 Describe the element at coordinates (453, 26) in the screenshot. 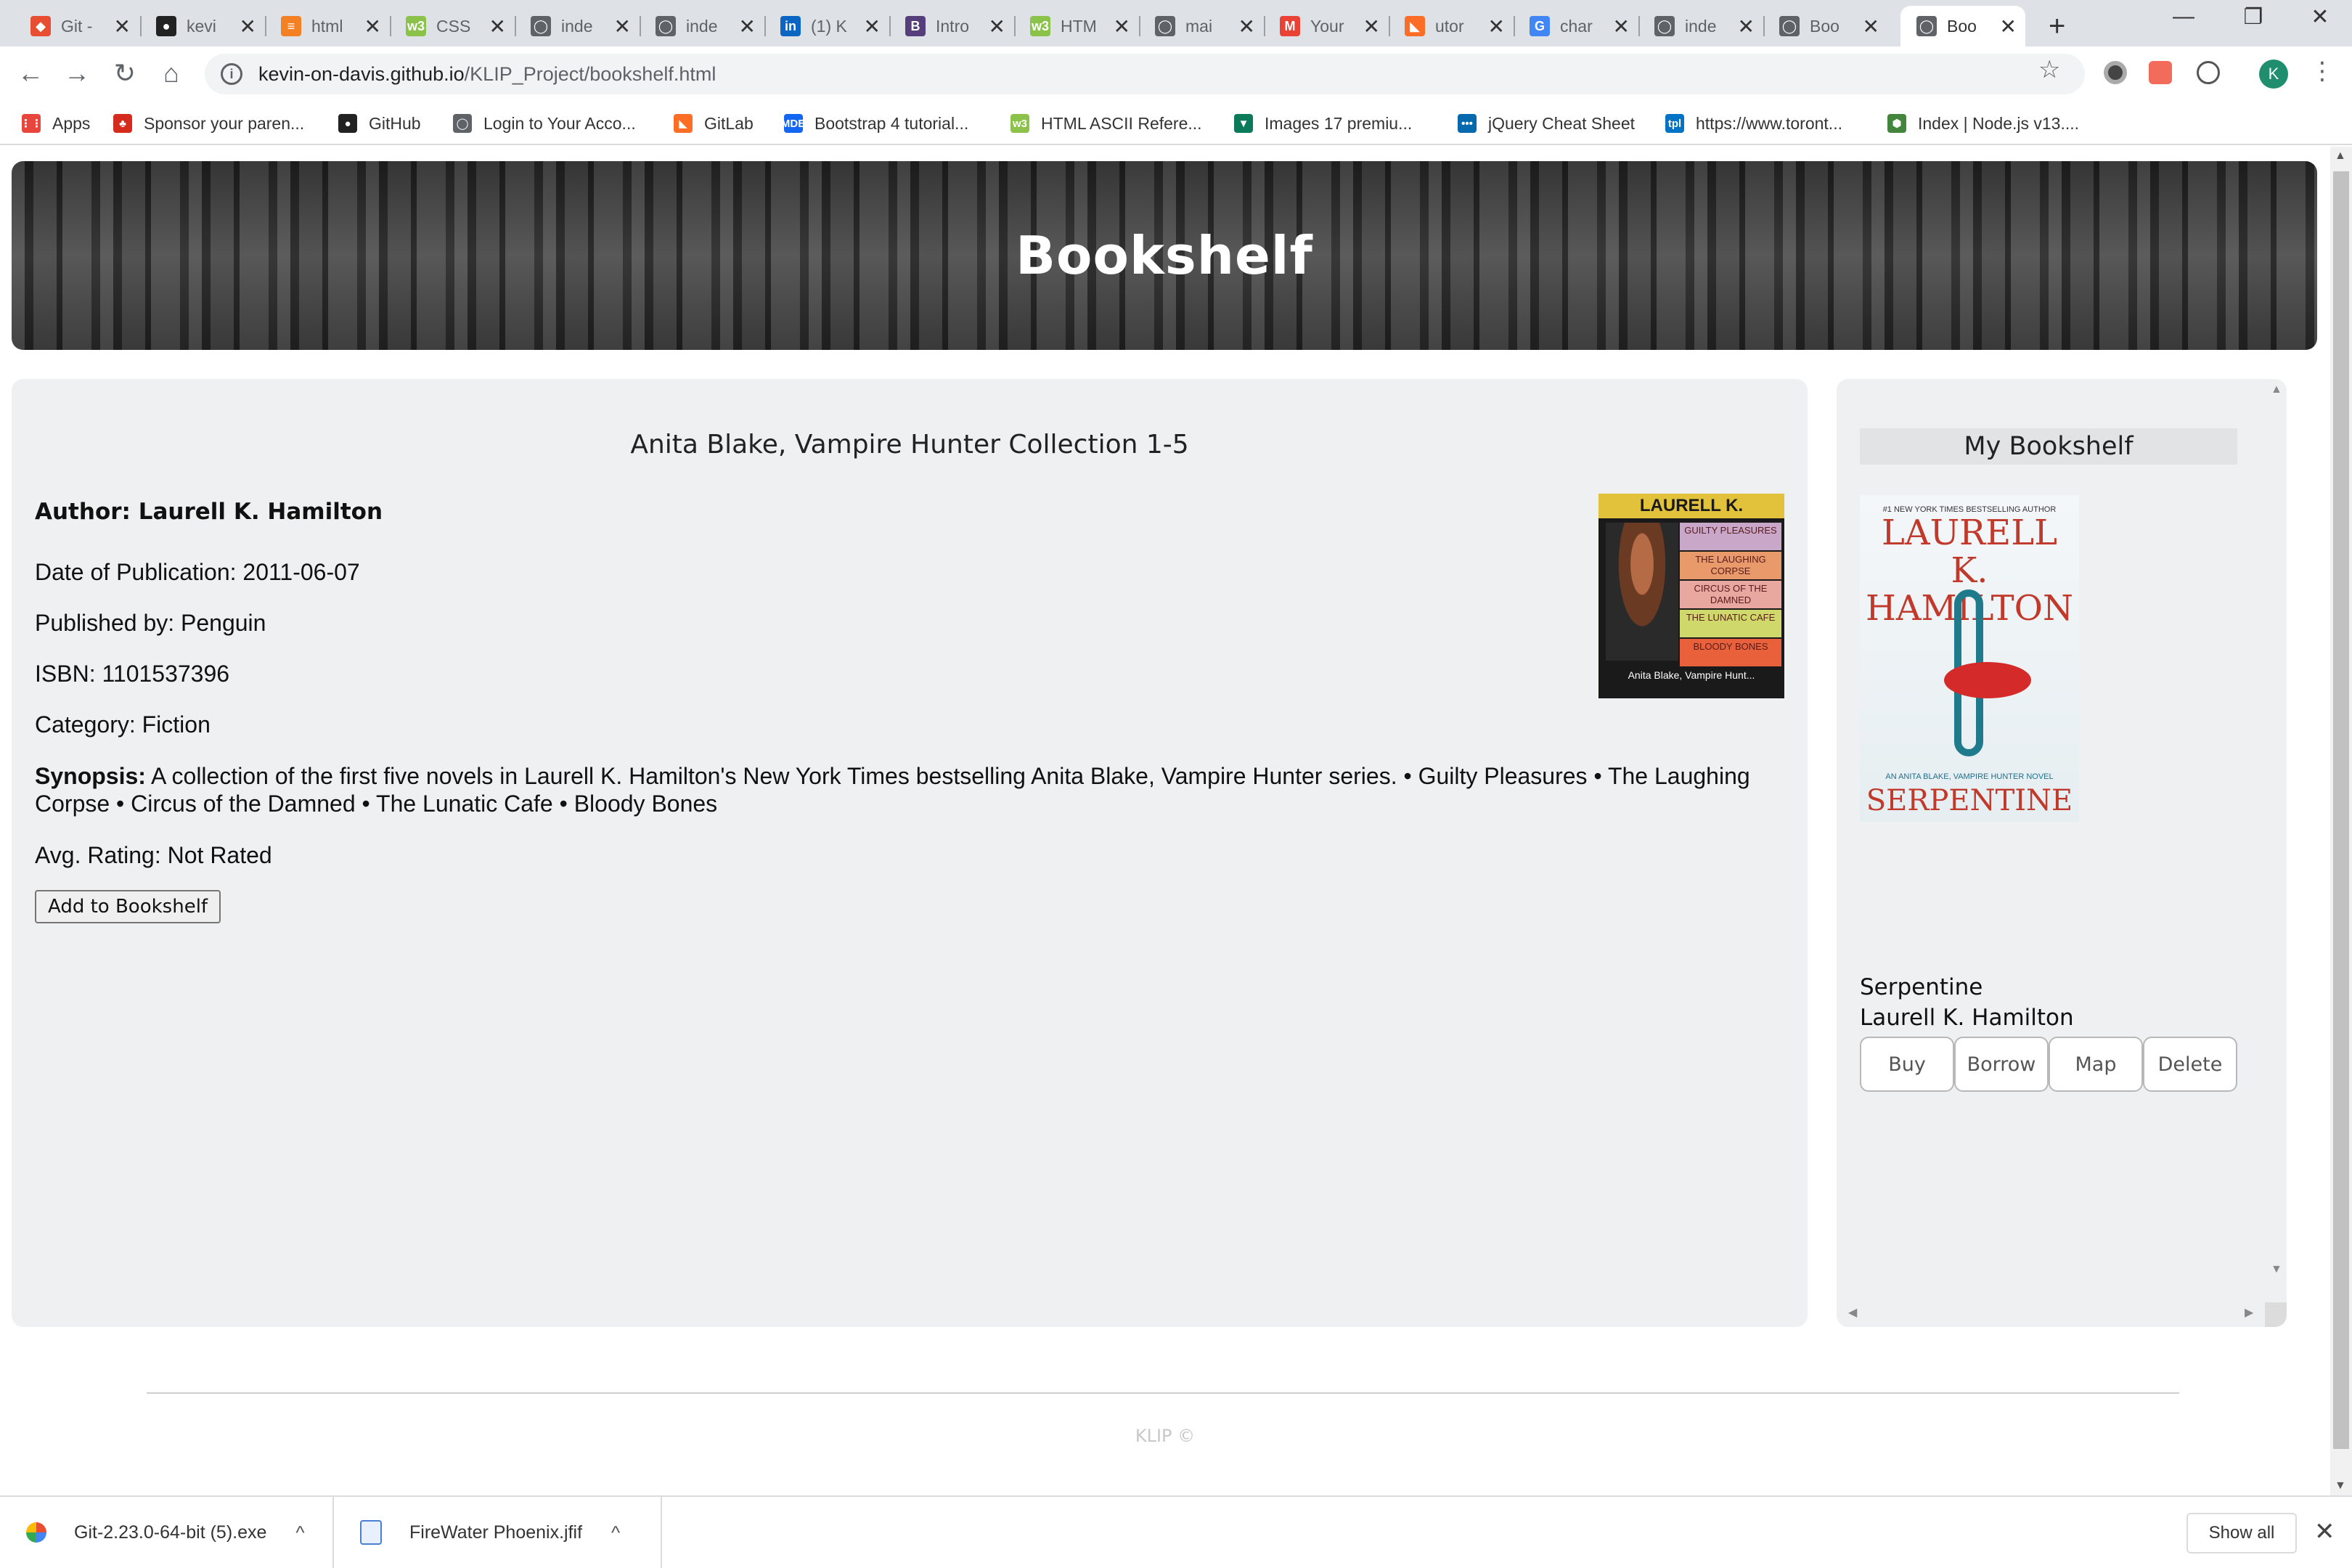

I see `browser-tab: w3 CSS ✕` at that location.